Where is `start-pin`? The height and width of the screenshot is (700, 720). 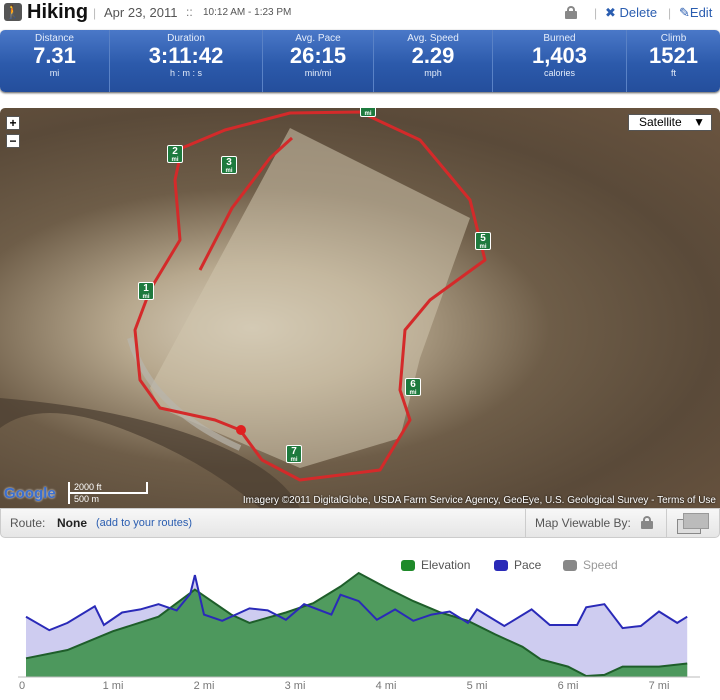 start-pin is located at coordinates (241, 430).